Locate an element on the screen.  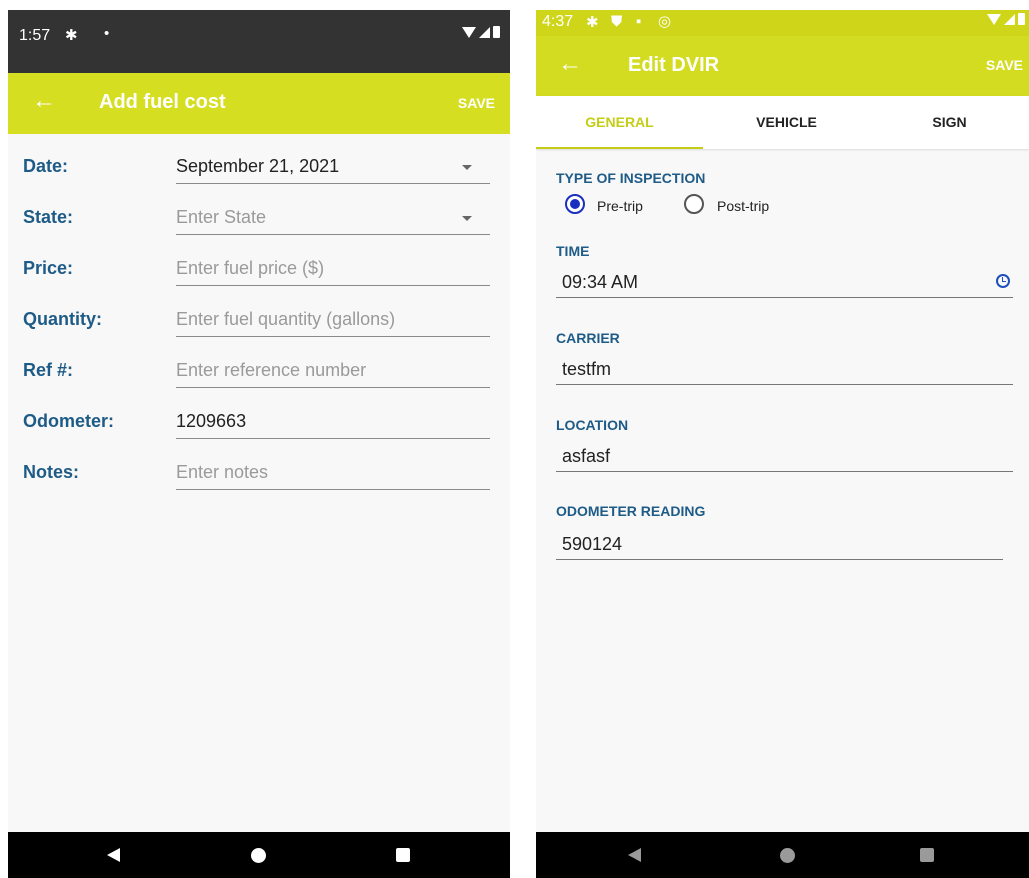
time-label: TIME is located at coordinates (573, 251).